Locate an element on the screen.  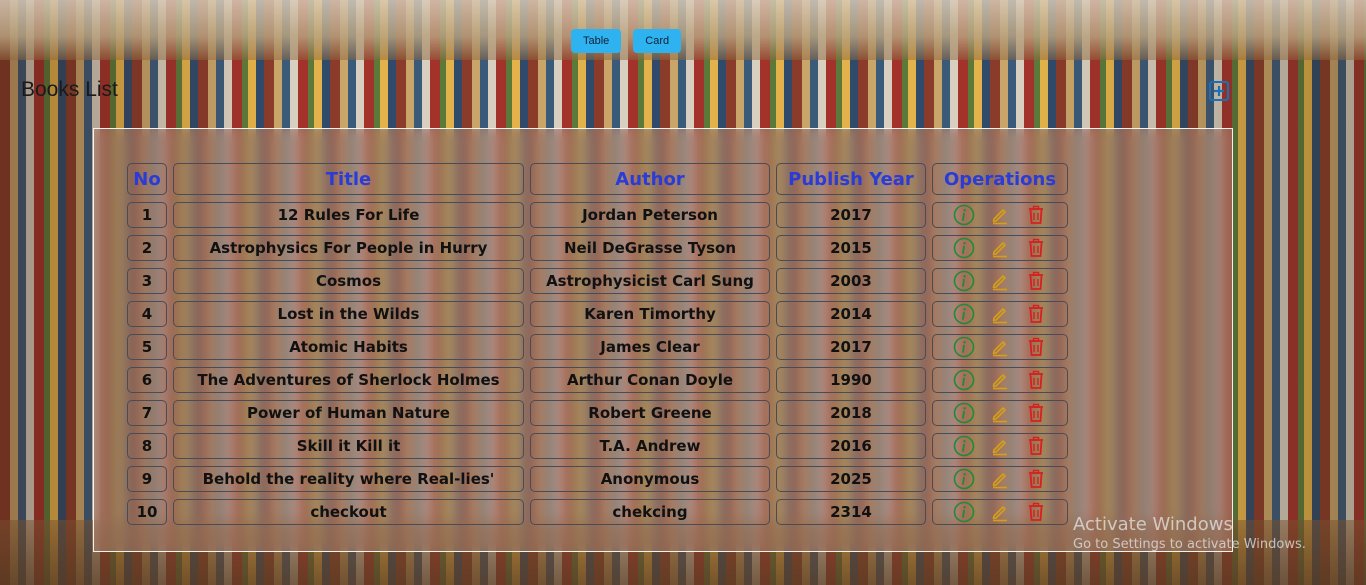
cell-title: 12 Rules For Life is located at coordinates (348, 215).